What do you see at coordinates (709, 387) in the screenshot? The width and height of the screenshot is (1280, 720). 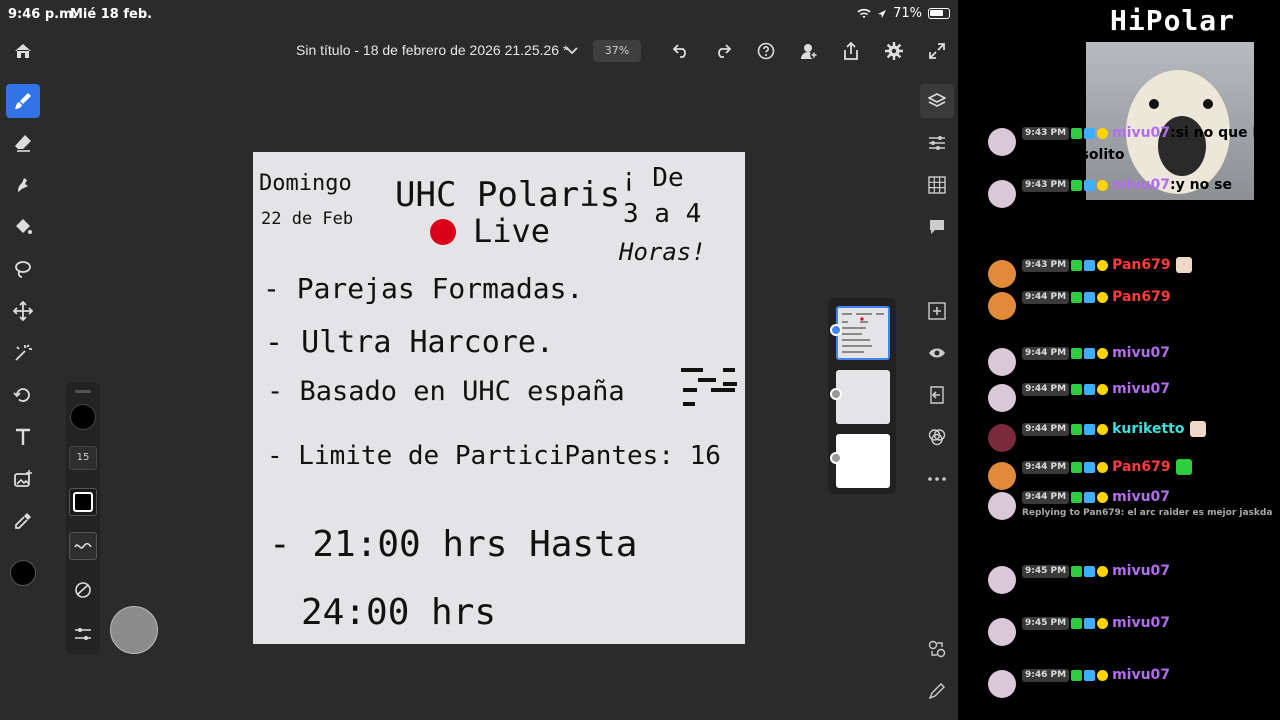 I see `canvas-squiggle-marks` at bounding box center [709, 387].